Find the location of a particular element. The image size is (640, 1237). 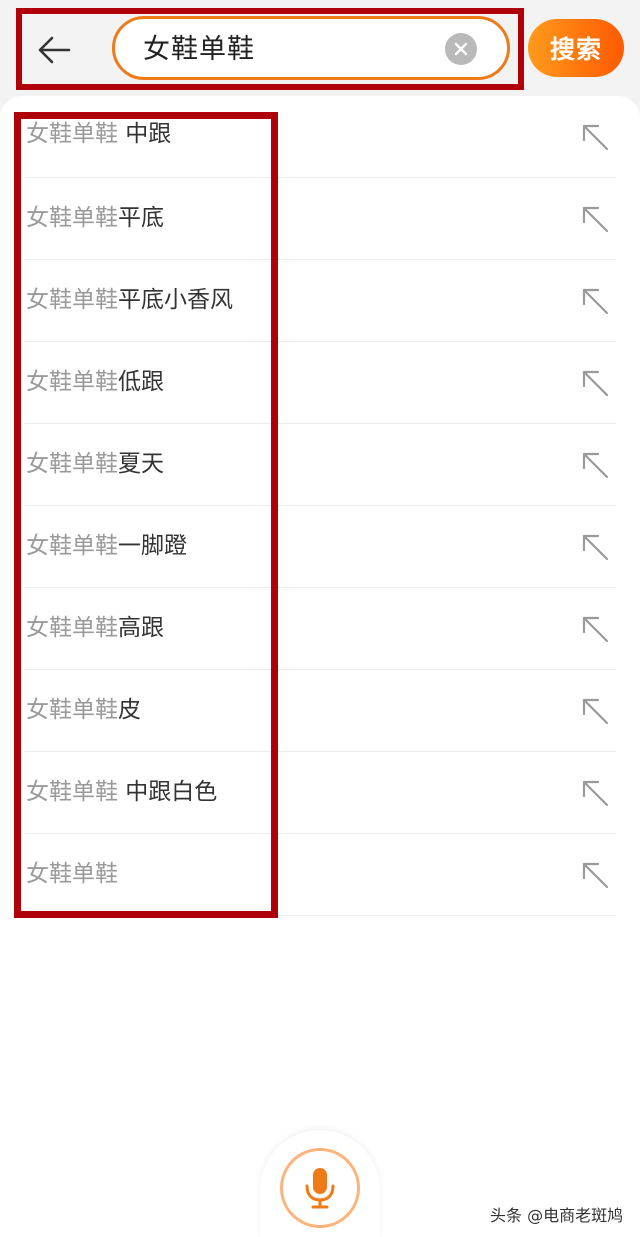

suggestion-item: 女鞋单鞋皮 is located at coordinates (320, 711).